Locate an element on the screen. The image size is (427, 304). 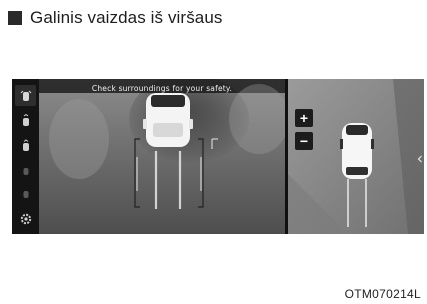
zoom-in-button: + is located at coordinates (304, 118).